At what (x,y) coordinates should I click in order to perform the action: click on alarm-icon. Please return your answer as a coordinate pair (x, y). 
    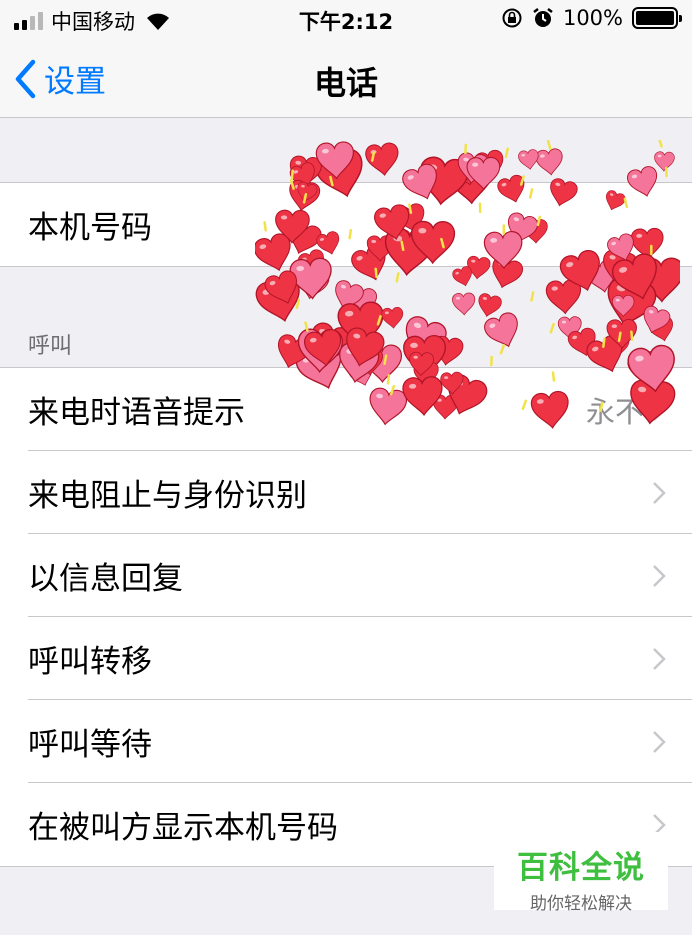
    Looking at the image, I should click on (543, 17).